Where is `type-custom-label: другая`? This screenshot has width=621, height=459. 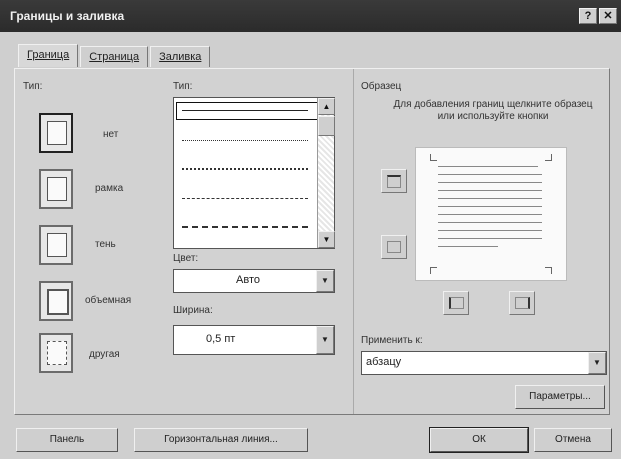 type-custom-label: другая is located at coordinates (104, 354).